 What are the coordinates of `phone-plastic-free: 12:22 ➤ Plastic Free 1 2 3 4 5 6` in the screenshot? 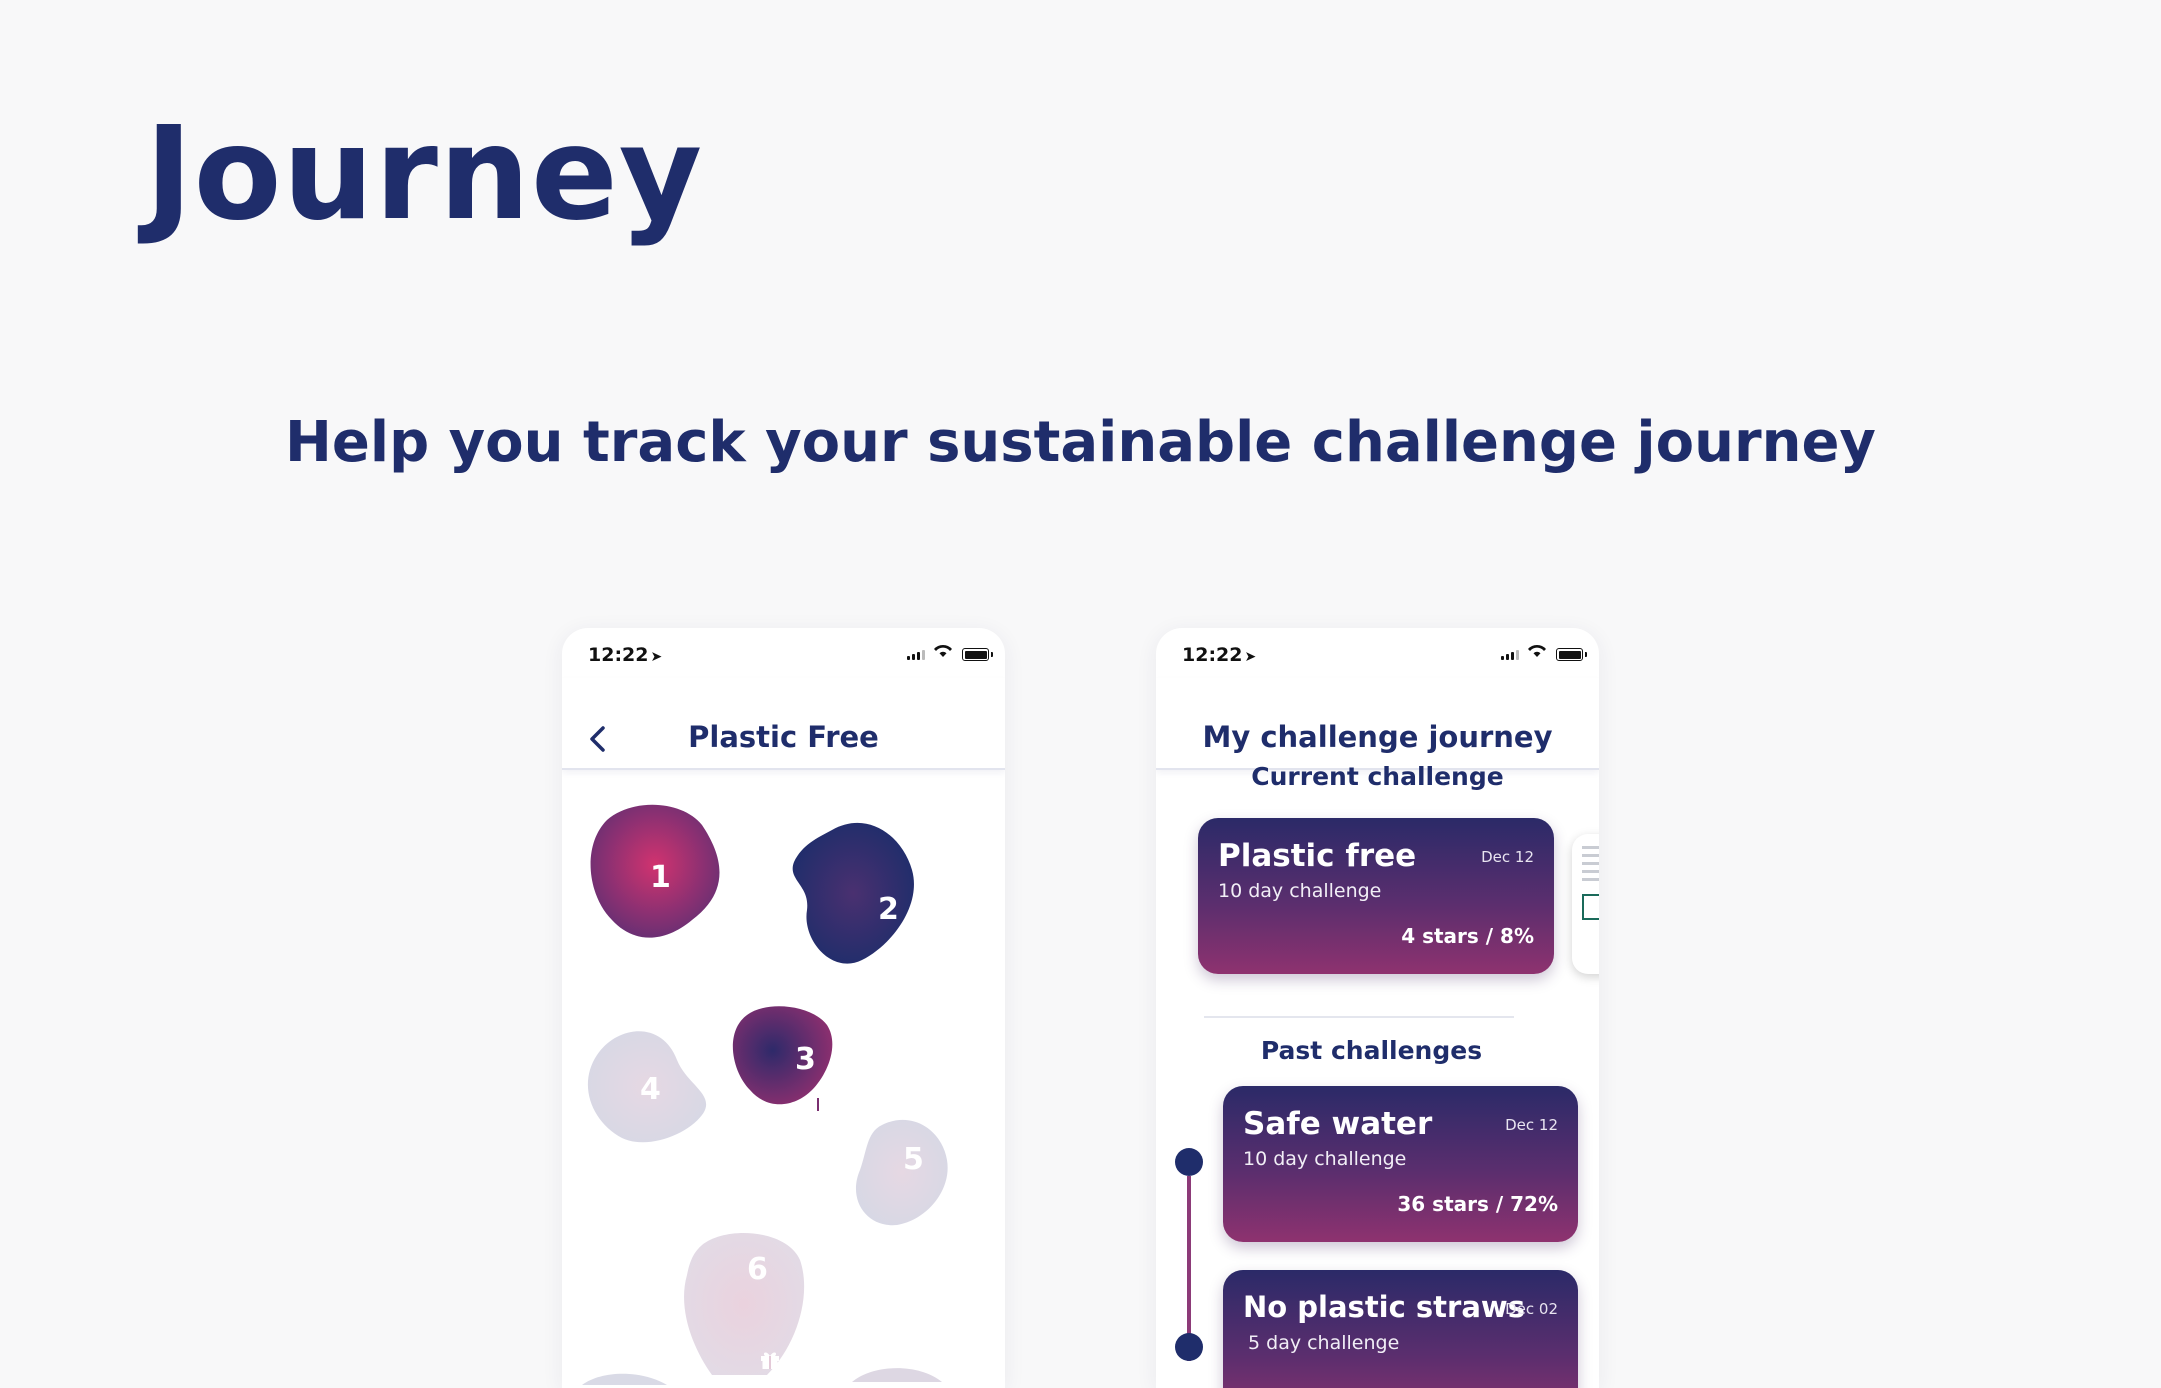 It's located at (783, 1008).